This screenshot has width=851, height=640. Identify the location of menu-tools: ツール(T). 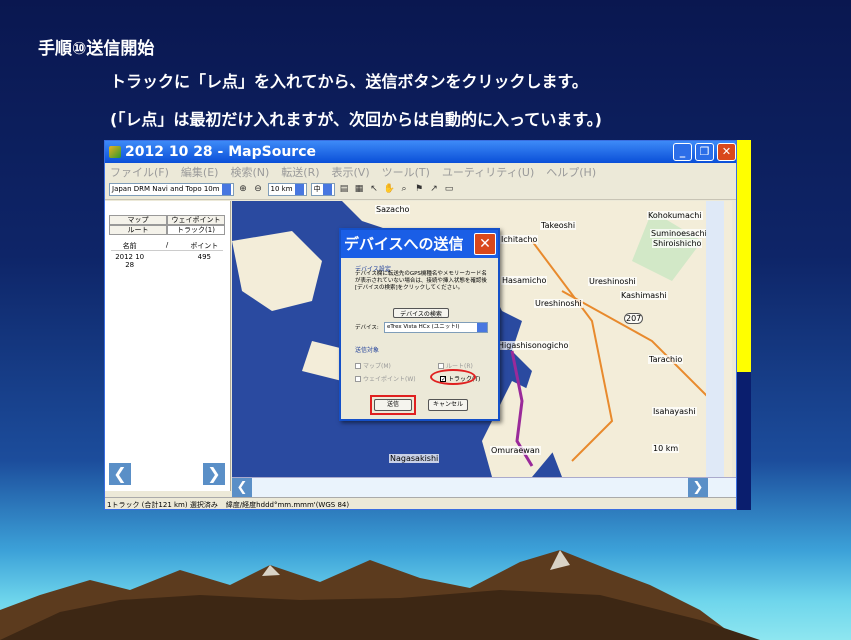
(406, 172).